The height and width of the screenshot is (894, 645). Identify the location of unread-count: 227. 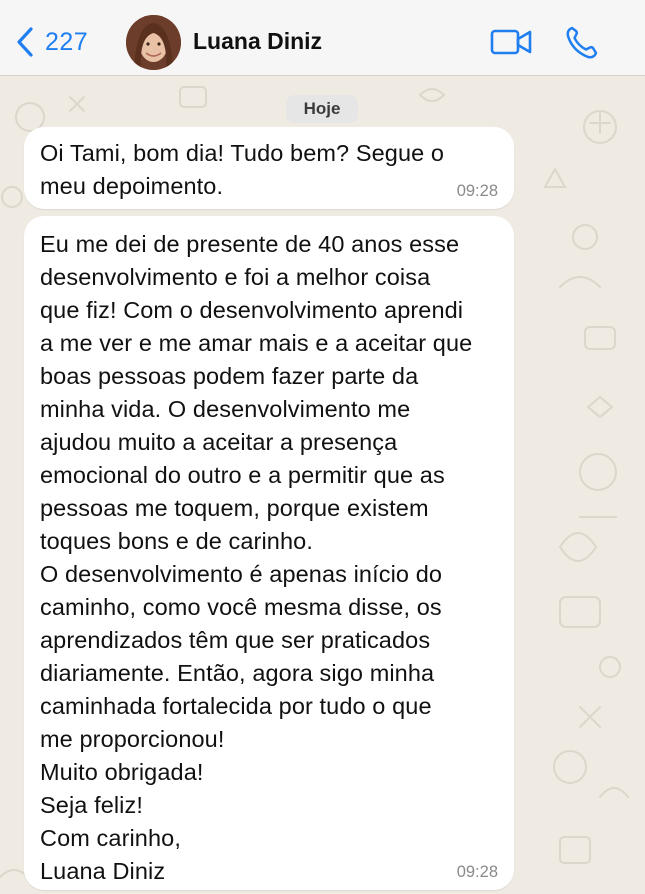
(67, 41).